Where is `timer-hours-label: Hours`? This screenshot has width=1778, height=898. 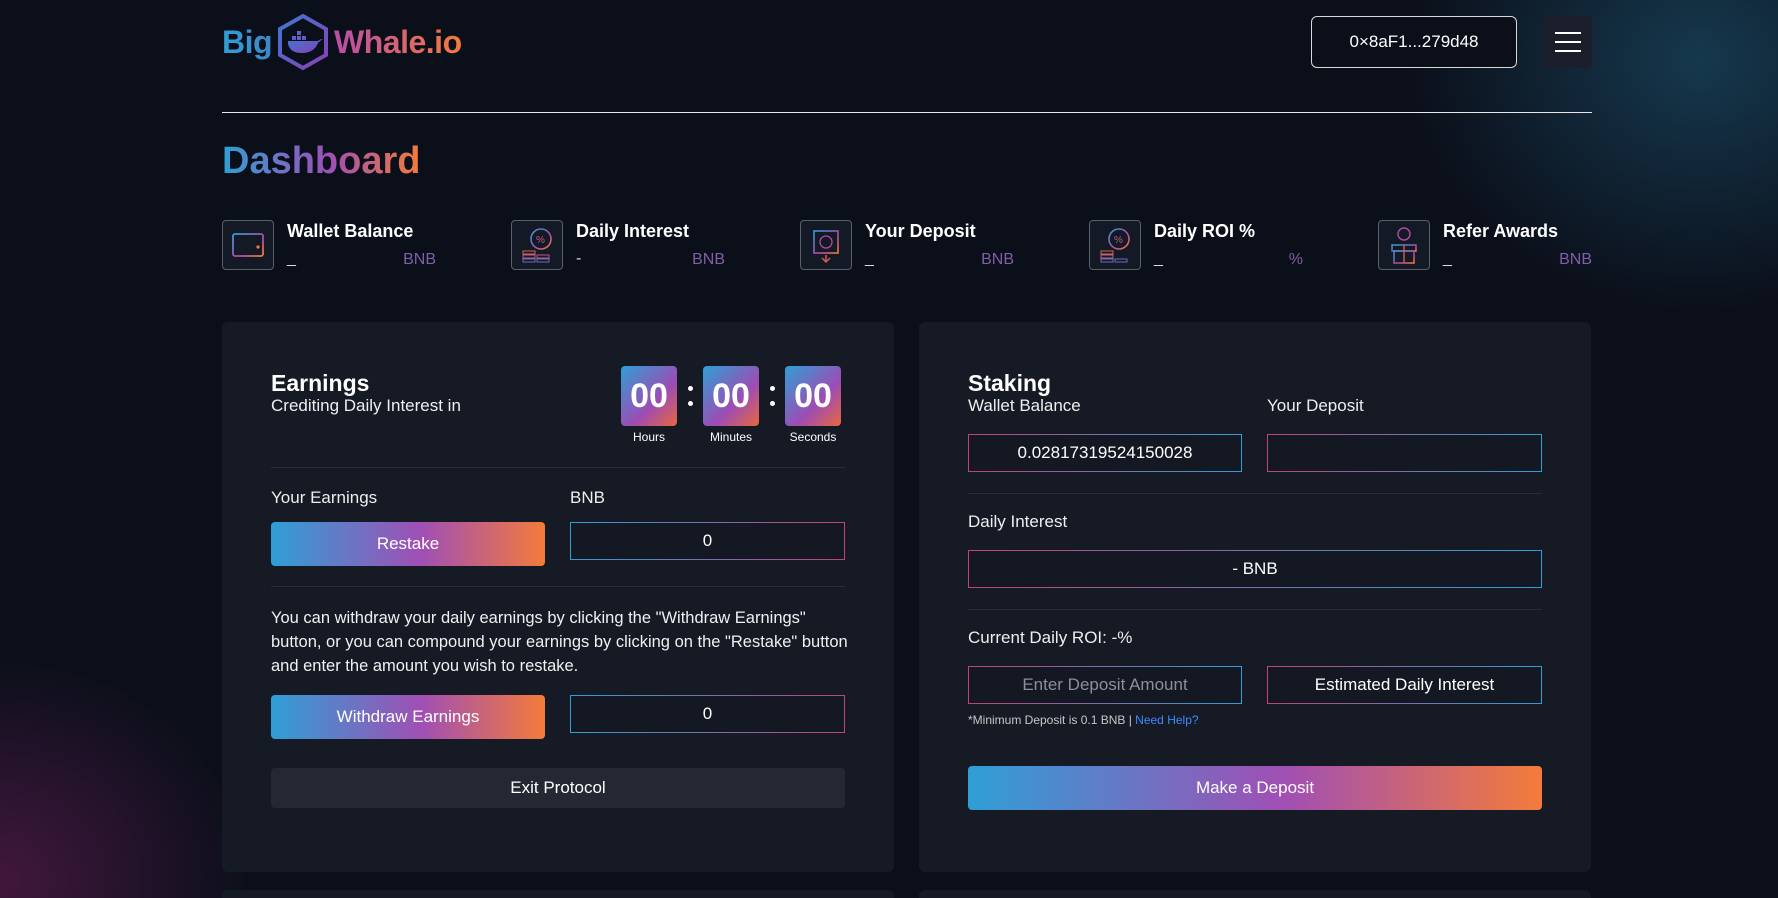 timer-hours-label: Hours is located at coordinates (648, 437).